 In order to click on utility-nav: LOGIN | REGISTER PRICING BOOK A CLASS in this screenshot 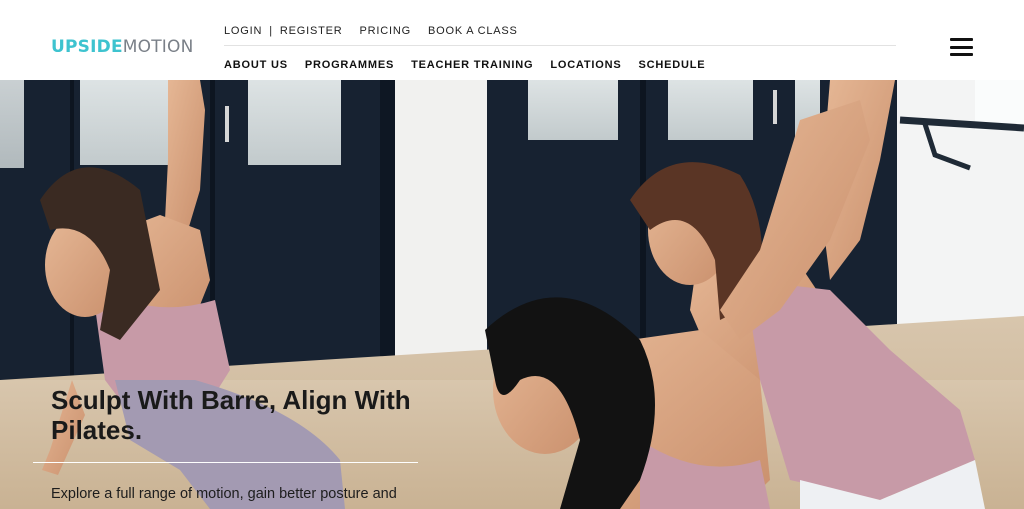, I will do `click(371, 31)`.